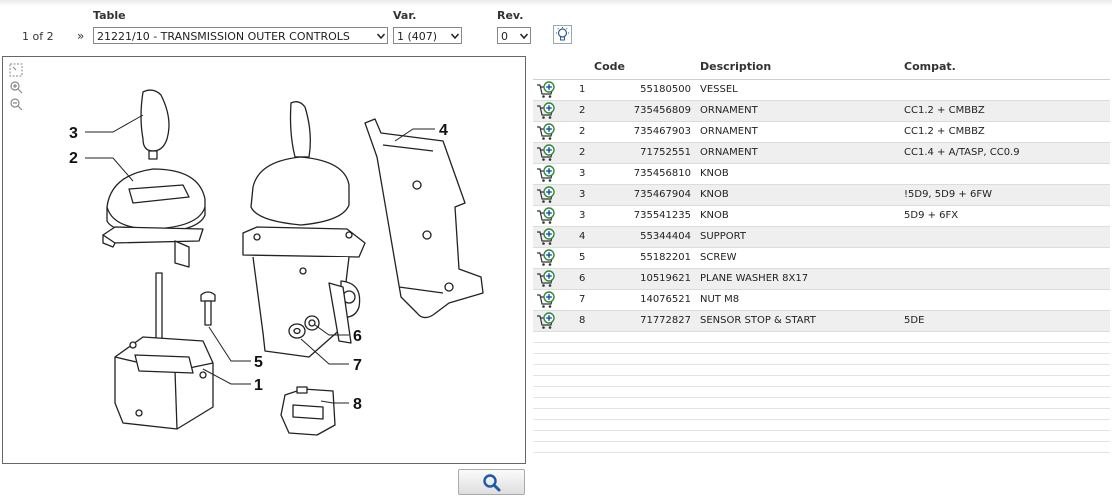 The width and height of the screenshot is (1112, 501). I want to click on row-code: 55344404, so click(665, 236).